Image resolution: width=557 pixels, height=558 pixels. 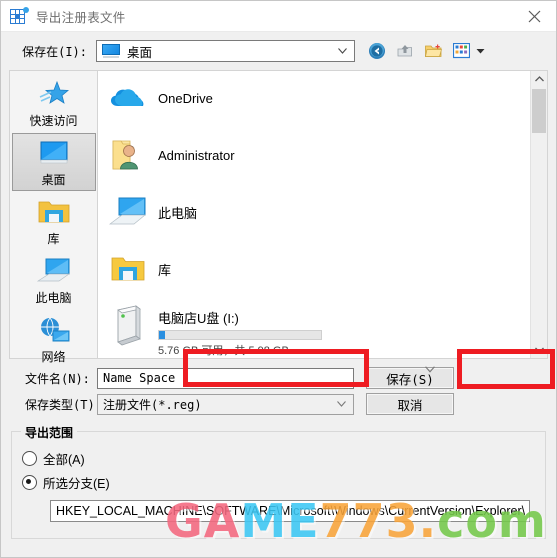 I want to click on place-item-library: 库, so click(x=54, y=221).